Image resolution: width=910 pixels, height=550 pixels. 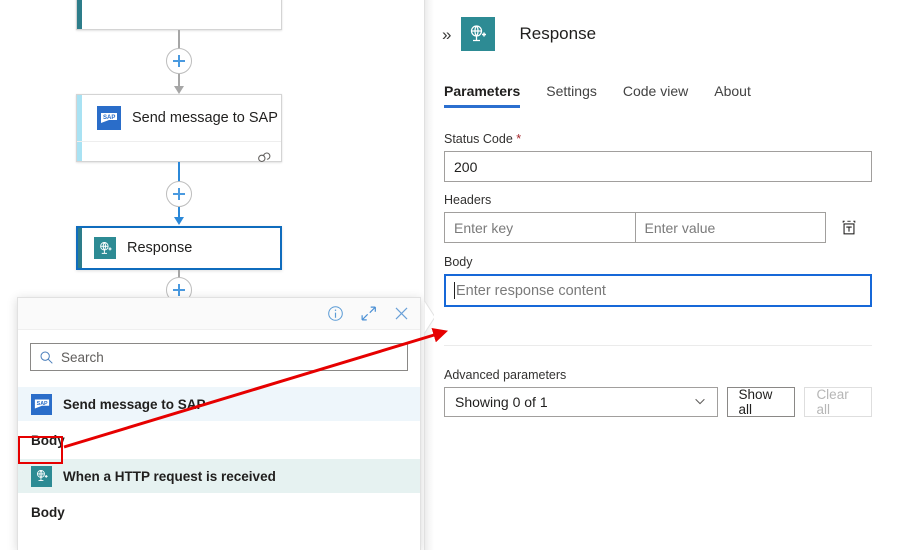 I want to click on text-caret, so click(x=454, y=290).